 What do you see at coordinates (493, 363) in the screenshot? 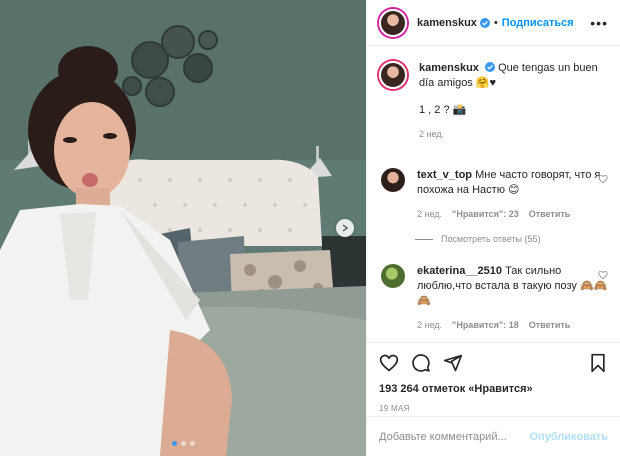
I see `action-icons` at bounding box center [493, 363].